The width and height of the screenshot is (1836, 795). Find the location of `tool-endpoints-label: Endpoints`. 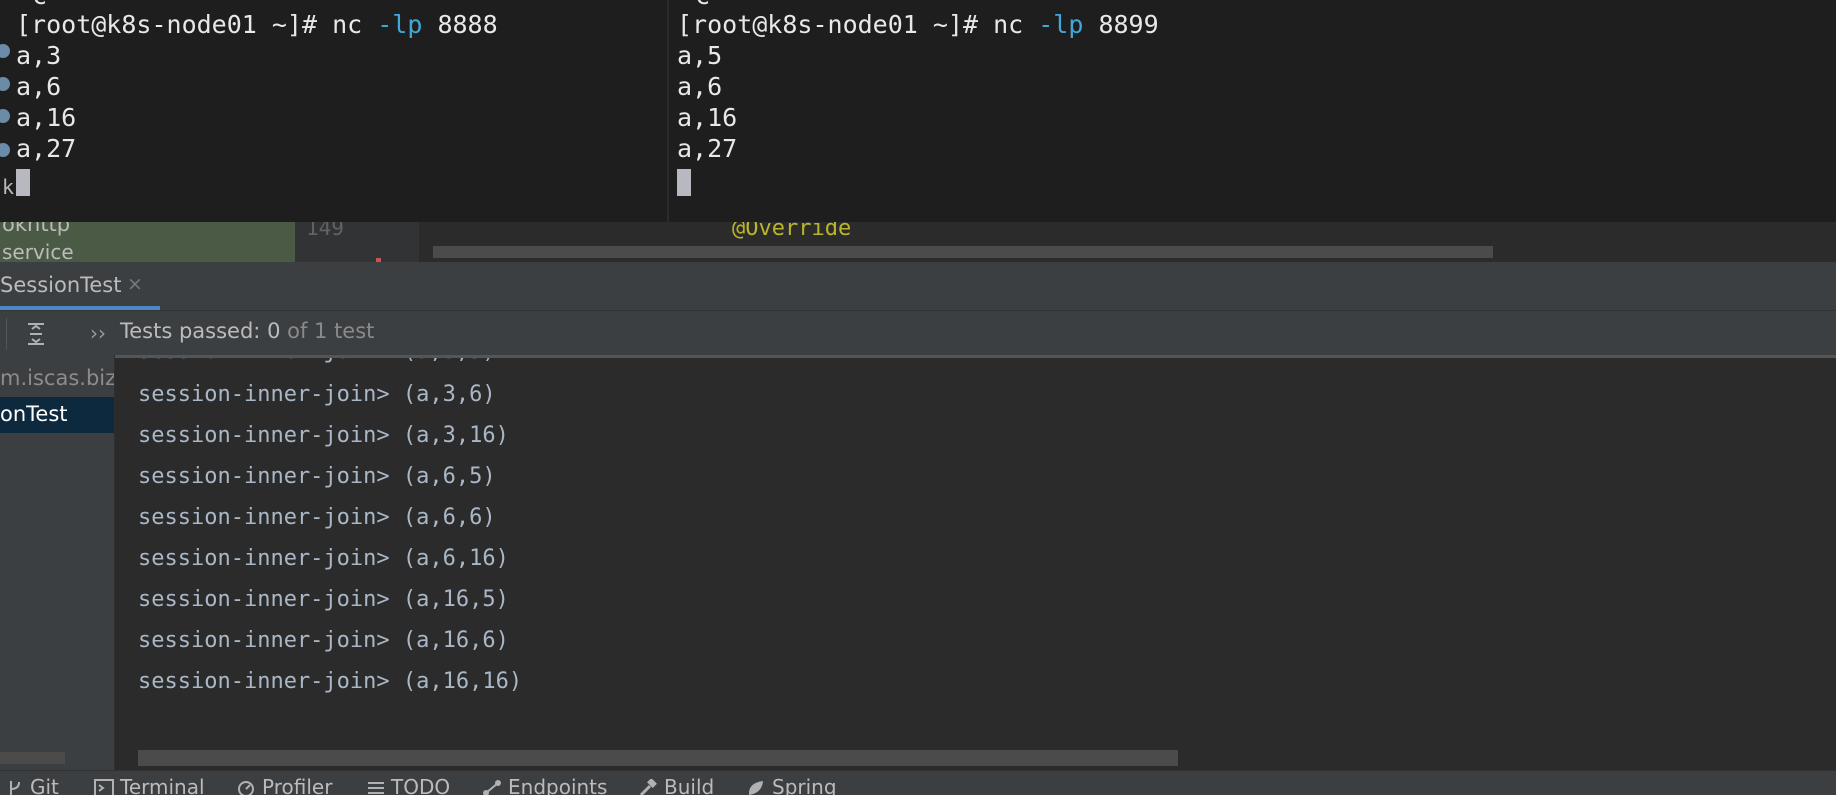

tool-endpoints-label: Endpoints is located at coordinates (558, 785).